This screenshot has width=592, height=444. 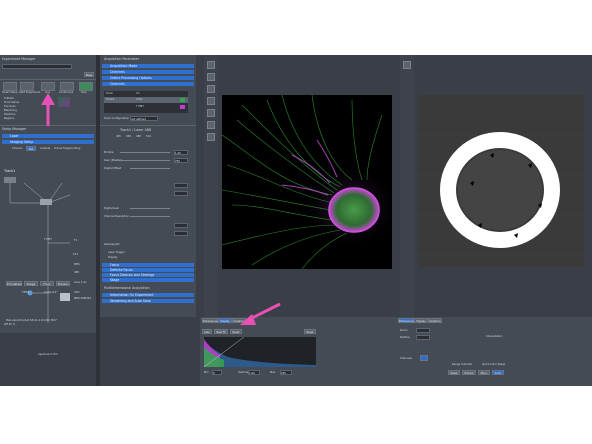 I want to click on reset-button: Reset, so click(x=310, y=331).